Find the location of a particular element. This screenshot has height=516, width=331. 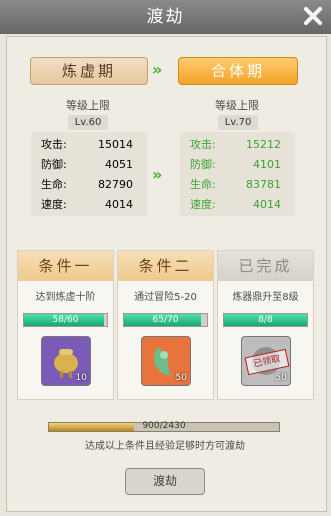

condition-title: 条件二 is located at coordinates (165, 266).